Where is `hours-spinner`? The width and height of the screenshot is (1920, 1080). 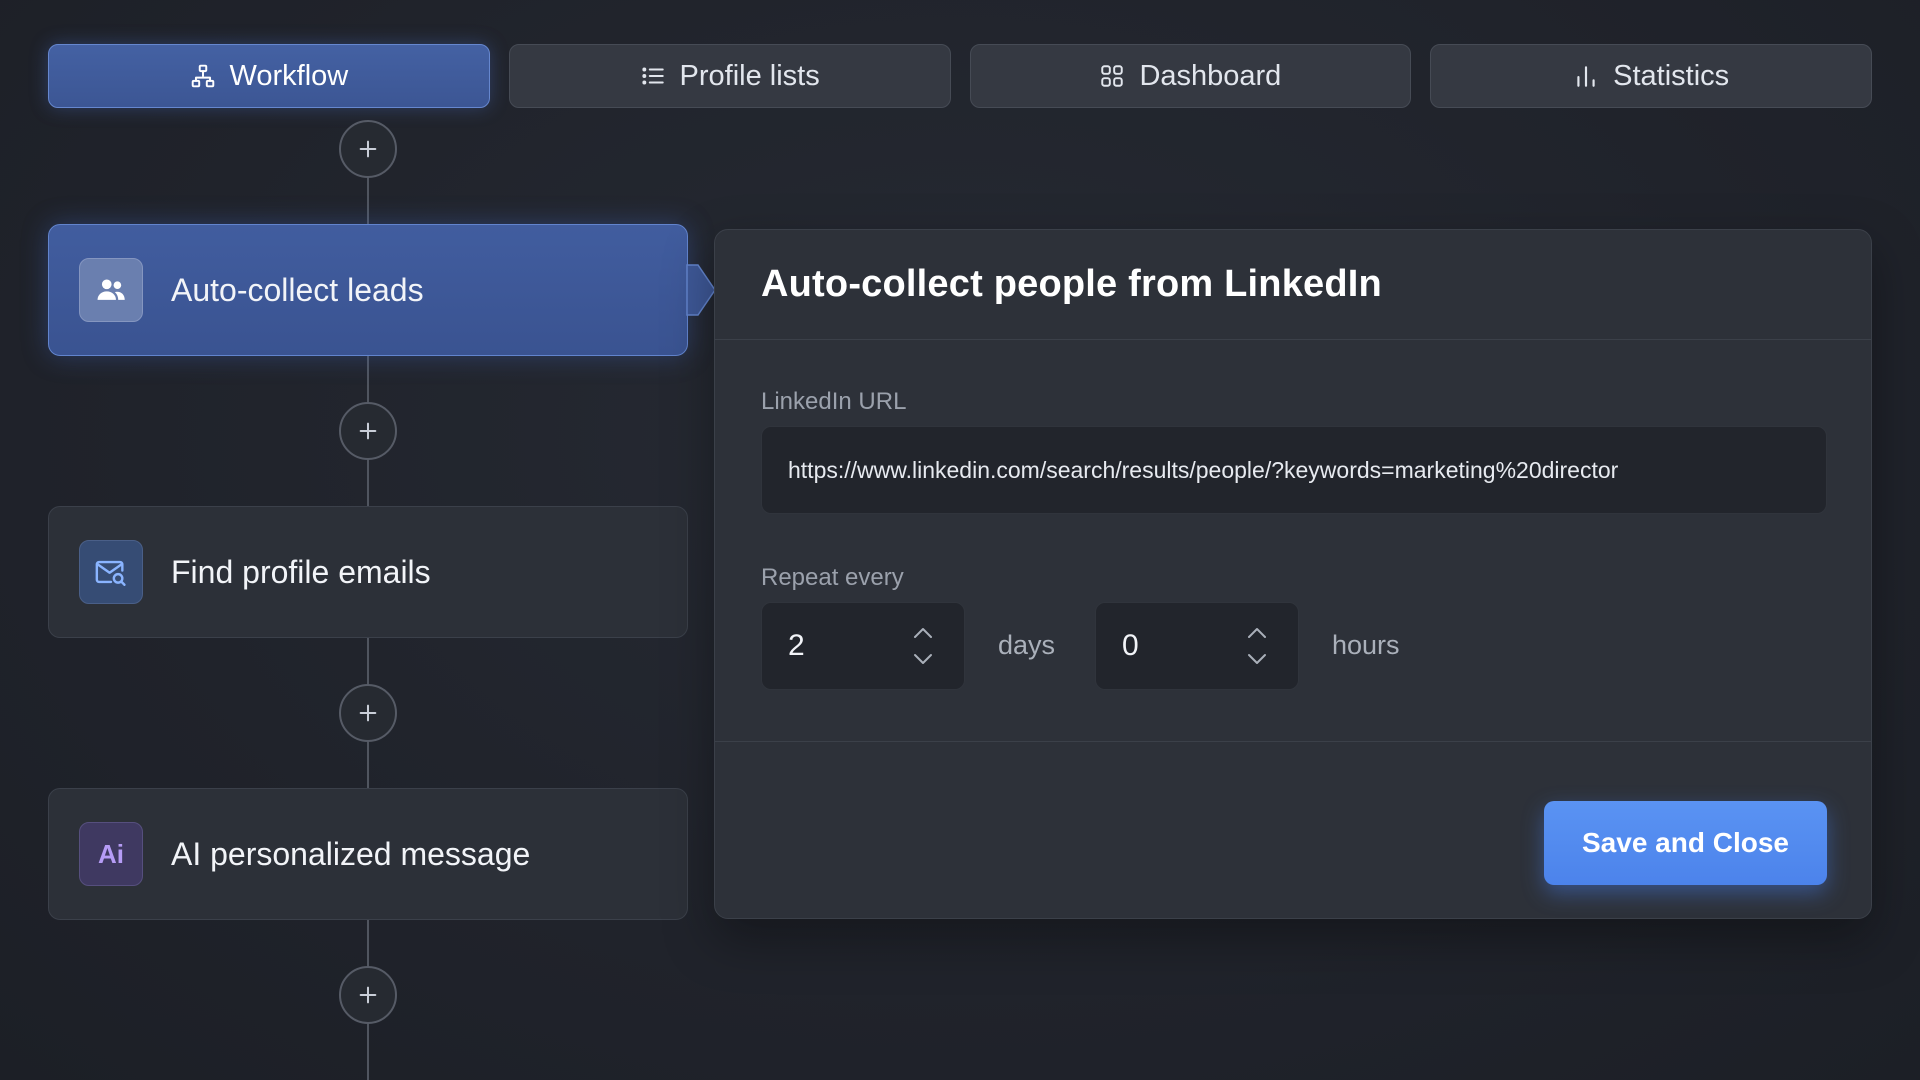
hours-spinner is located at coordinates (1259, 646).